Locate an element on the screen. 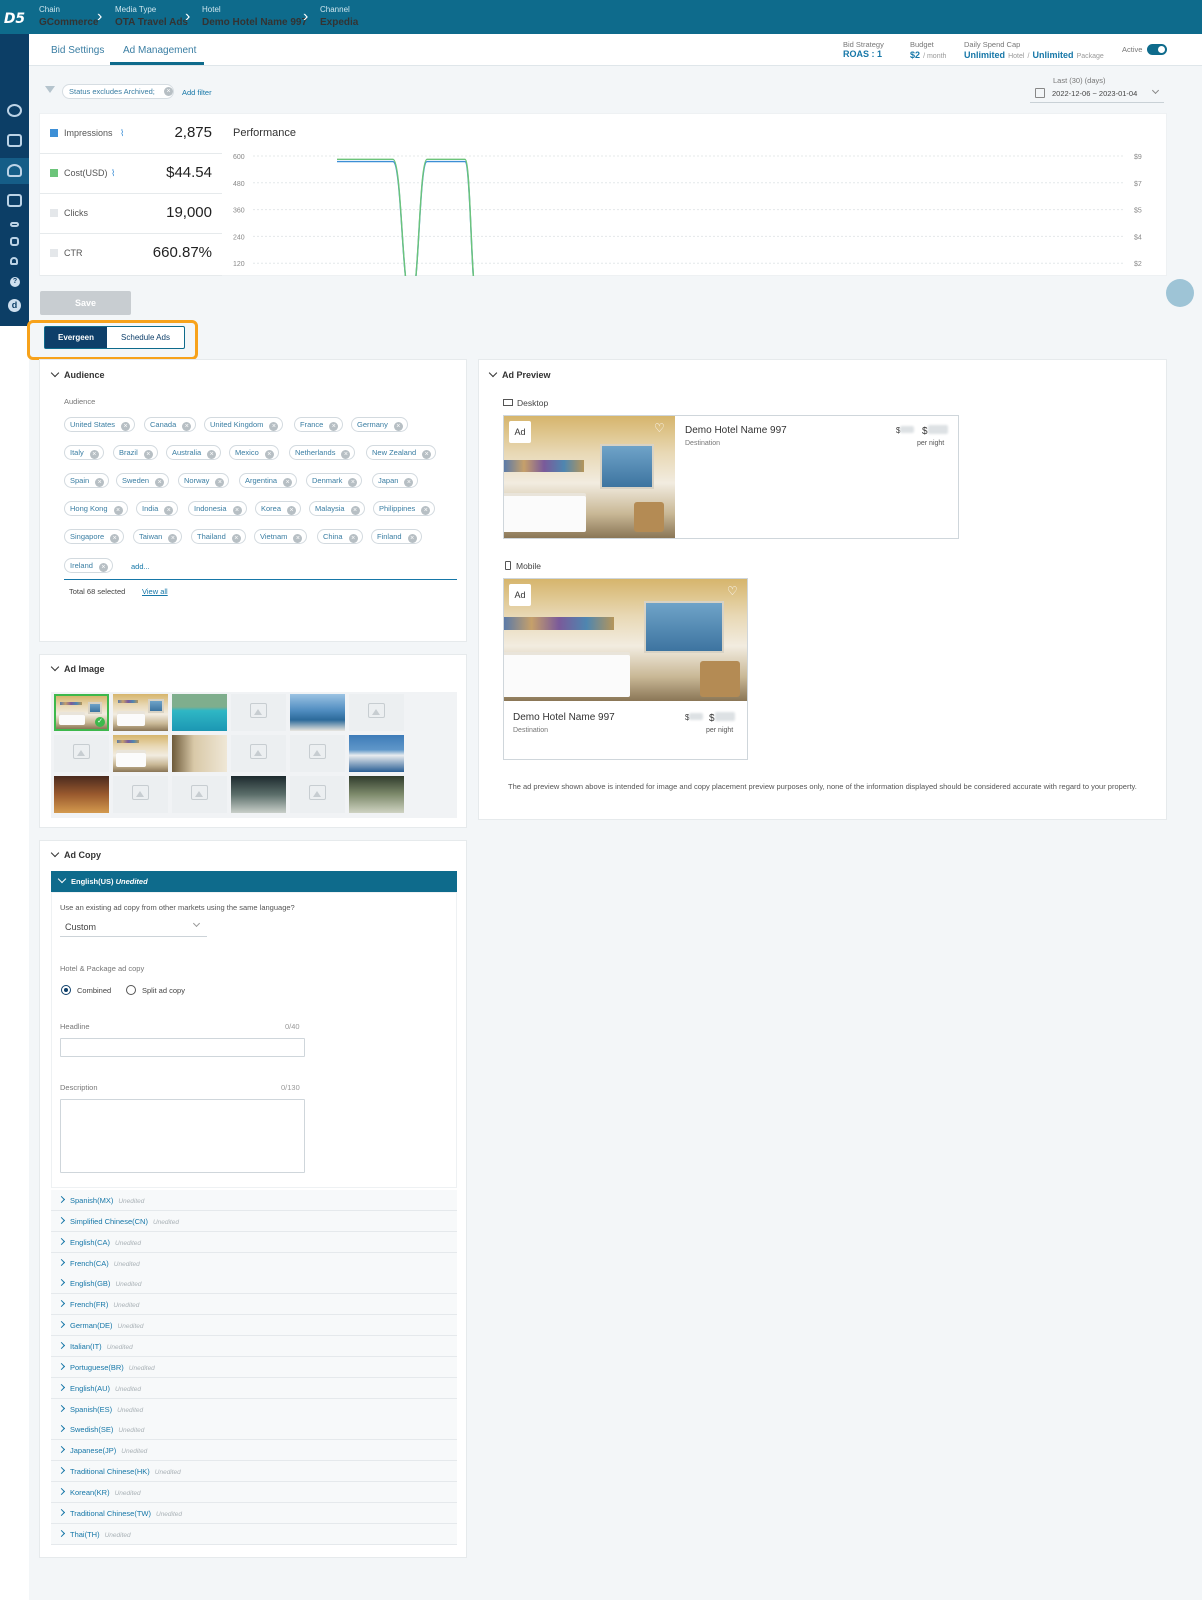  wallet-icon is located at coordinates (14, 200).